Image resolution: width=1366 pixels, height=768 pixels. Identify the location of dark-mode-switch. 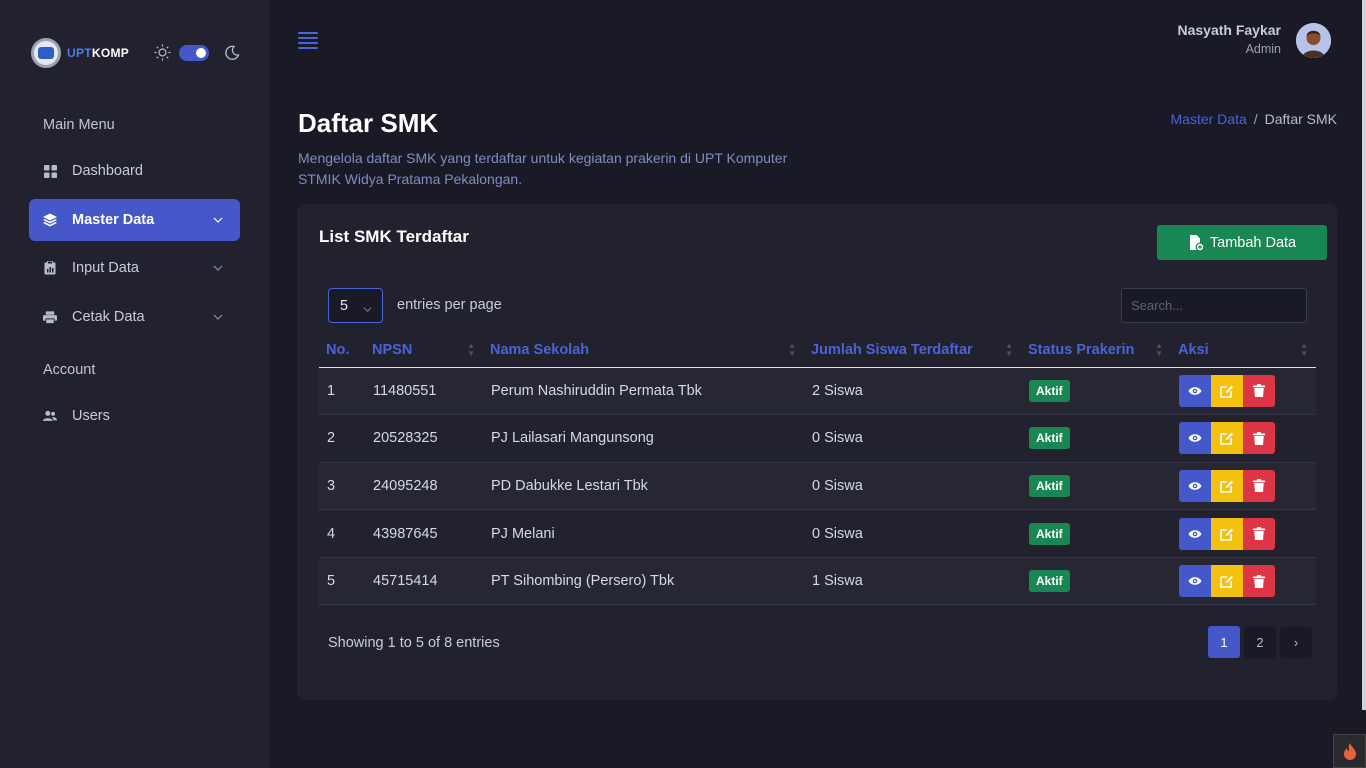
(194, 52).